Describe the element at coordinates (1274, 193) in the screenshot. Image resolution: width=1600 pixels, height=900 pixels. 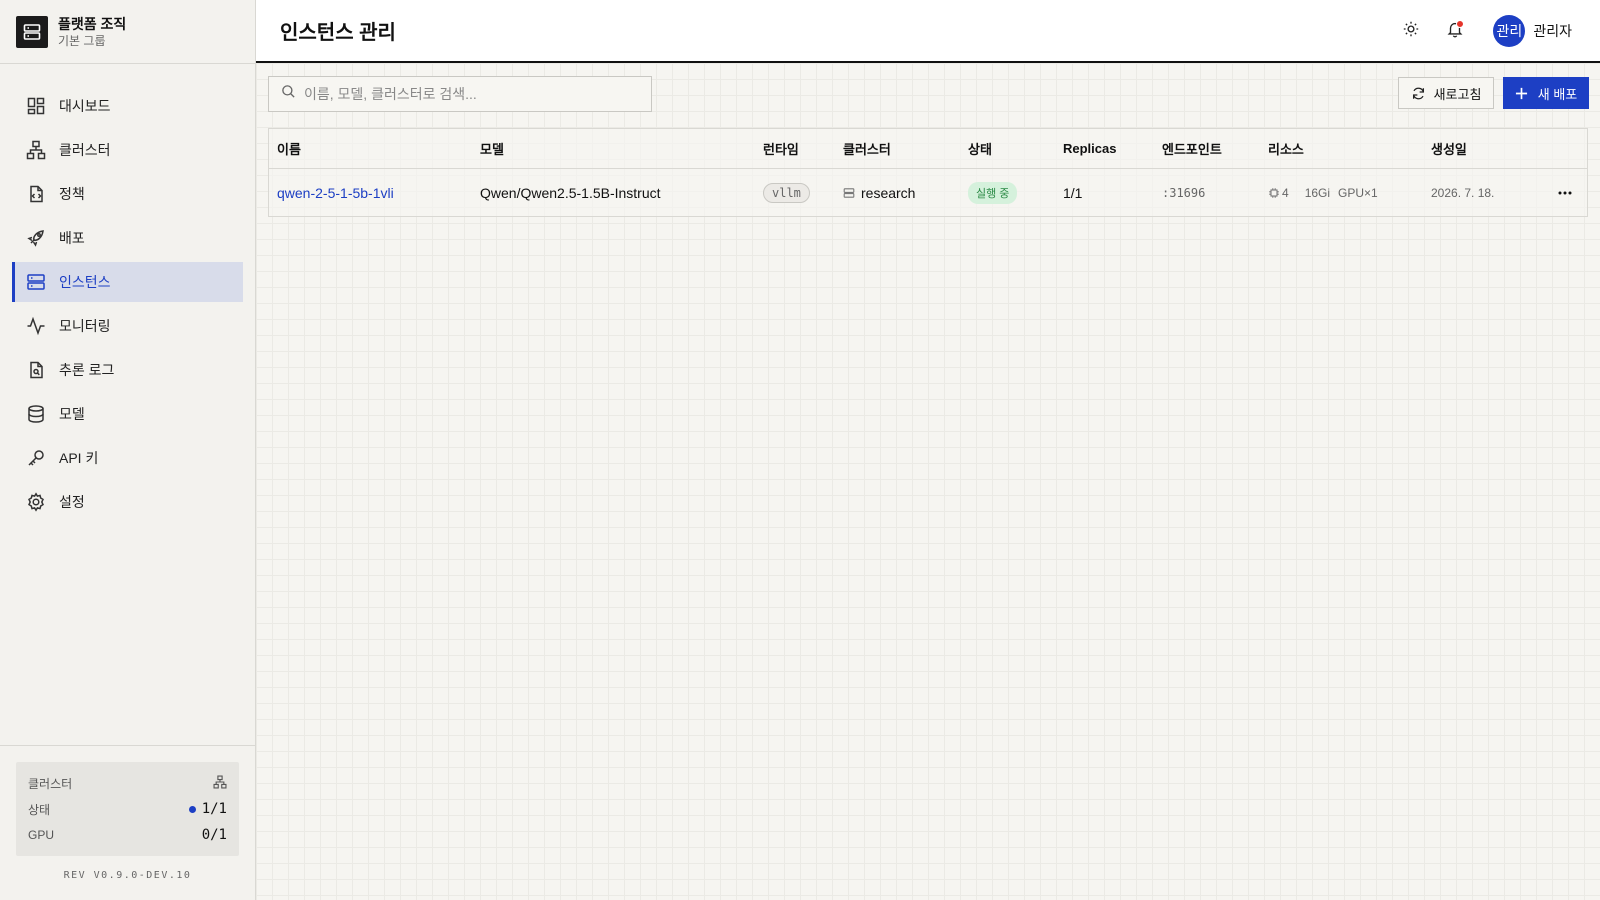
I see `cpu-icon` at that location.